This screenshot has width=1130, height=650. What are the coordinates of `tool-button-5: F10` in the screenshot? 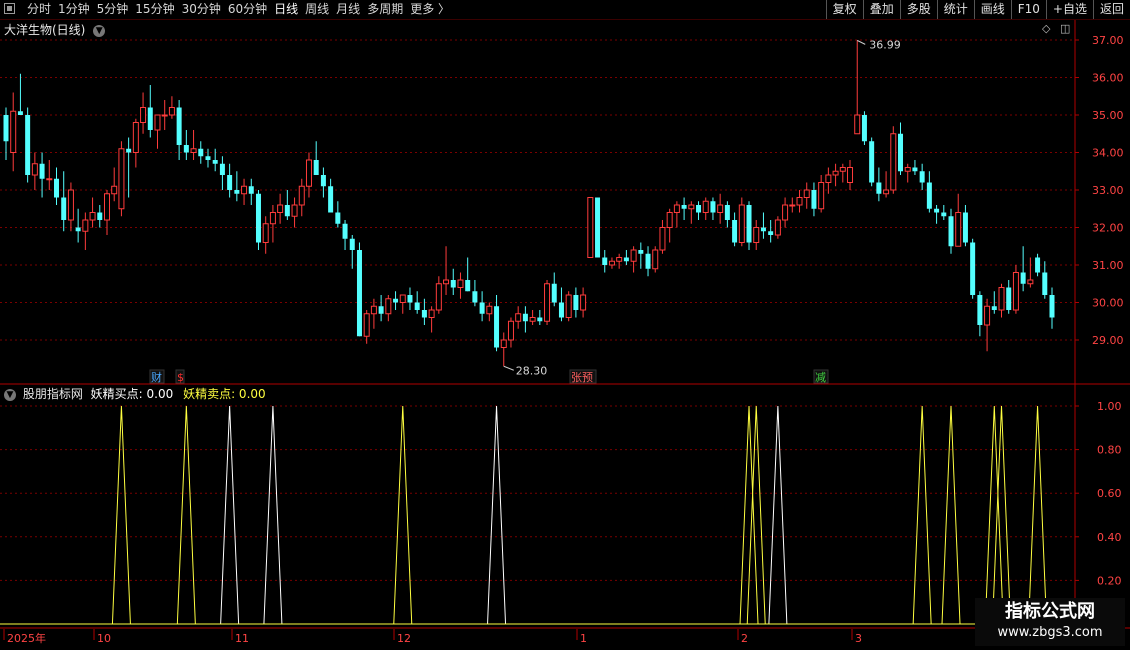 It's located at (1028, 9).